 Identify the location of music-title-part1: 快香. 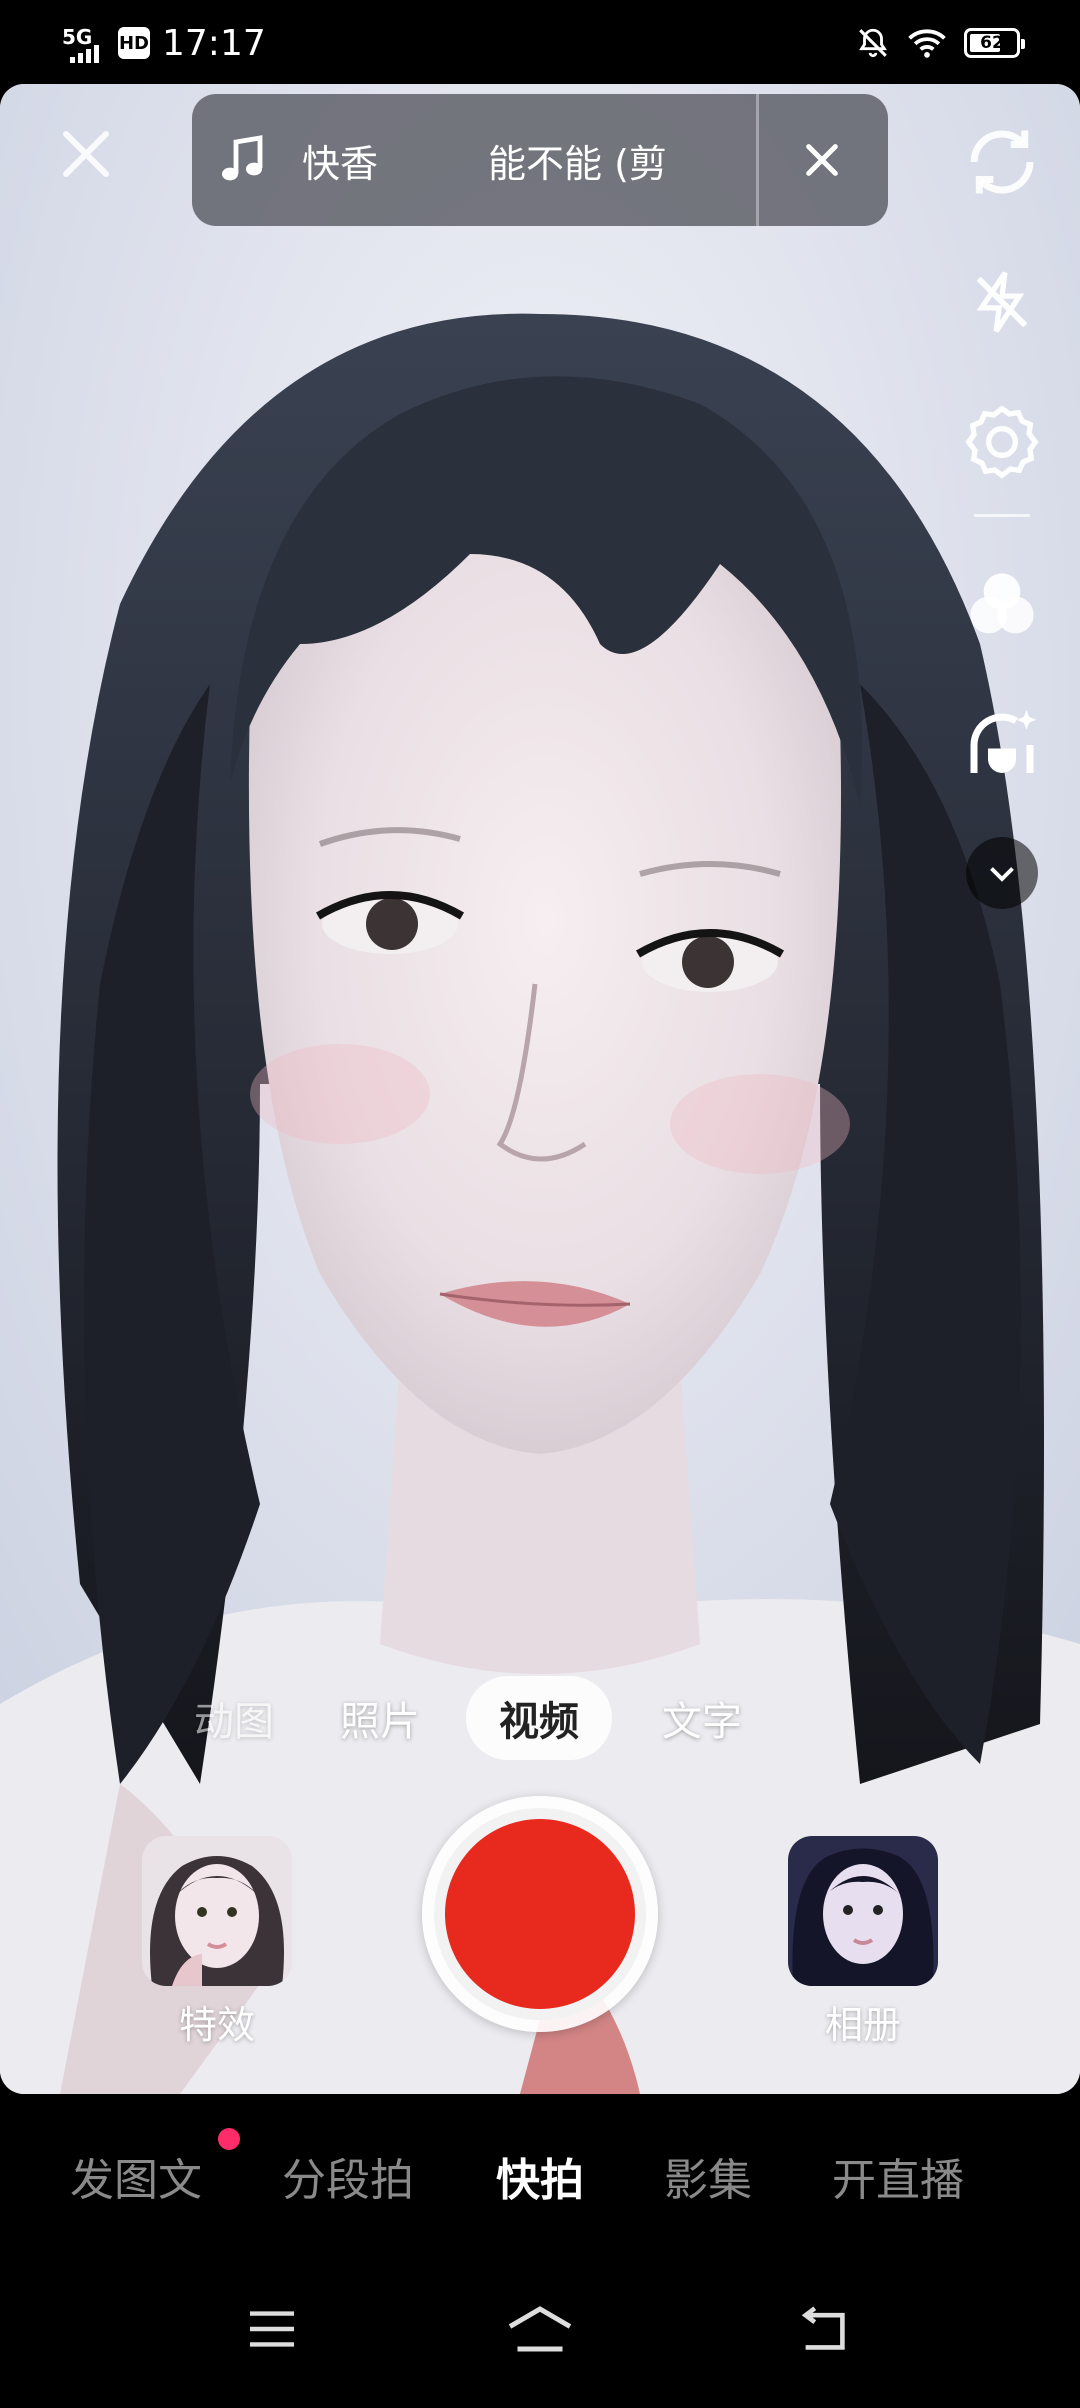
(340, 163).